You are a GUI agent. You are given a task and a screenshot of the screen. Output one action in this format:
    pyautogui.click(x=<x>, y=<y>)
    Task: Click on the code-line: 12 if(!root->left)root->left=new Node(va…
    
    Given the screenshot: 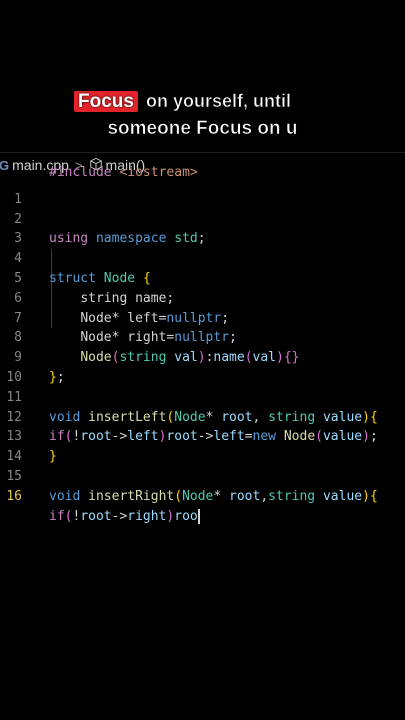 What is the action you would take?
    pyautogui.click(x=202, y=416)
    